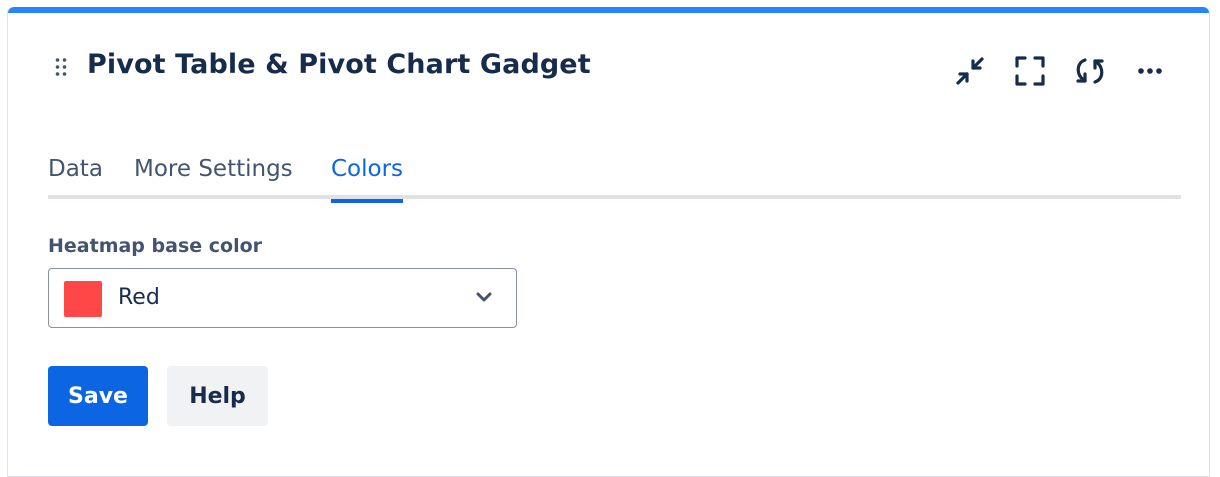 The width and height of the screenshot is (1220, 477). Describe the element at coordinates (970, 71) in the screenshot. I see `minimize-icon` at that location.